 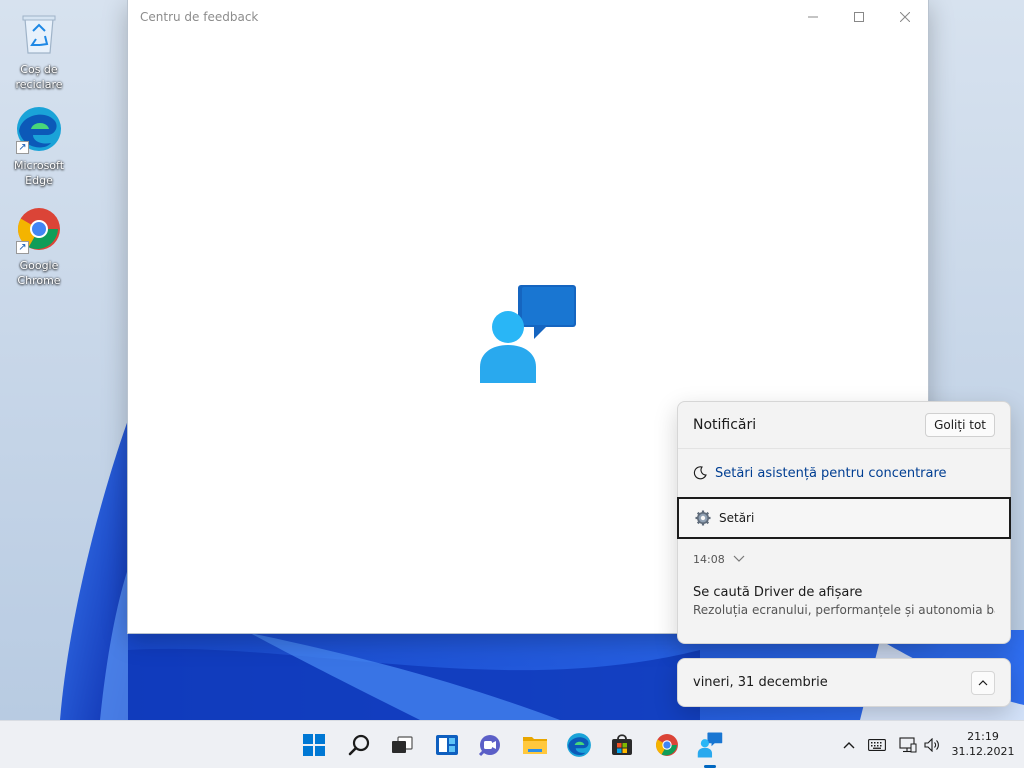 I want to click on close-icon, so click(x=905, y=17).